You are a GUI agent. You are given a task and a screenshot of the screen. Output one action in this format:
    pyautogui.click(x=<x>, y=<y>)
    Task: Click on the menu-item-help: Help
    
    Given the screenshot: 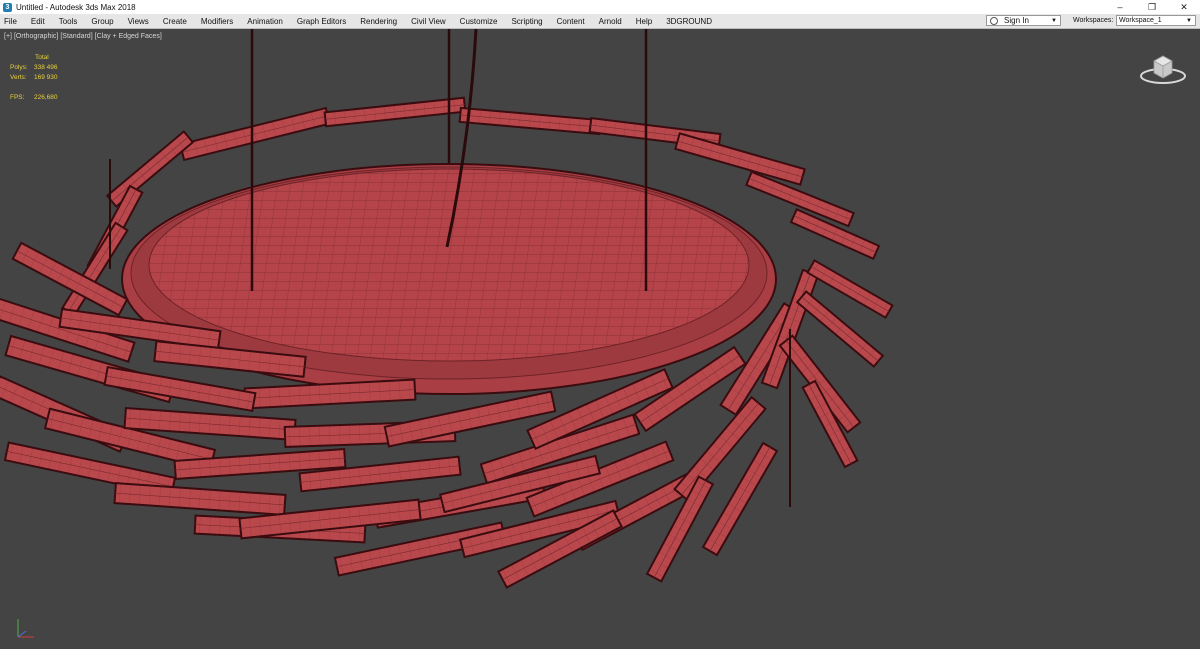 What is the action you would take?
    pyautogui.click(x=644, y=21)
    